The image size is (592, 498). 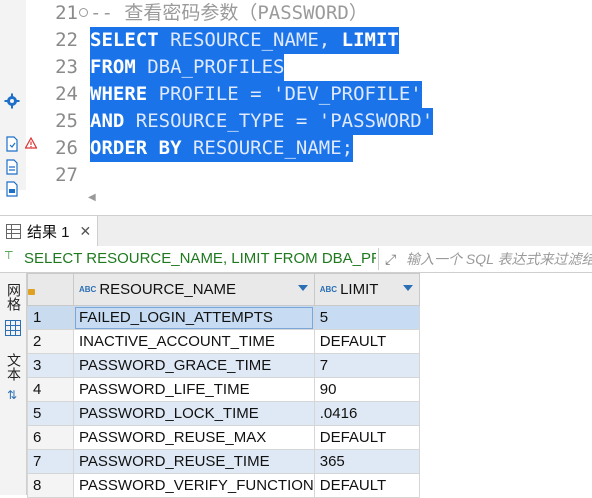 I want to click on table-row: 6 PASSWORD_REUSE_MAX DEFAULT, so click(x=223, y=437).